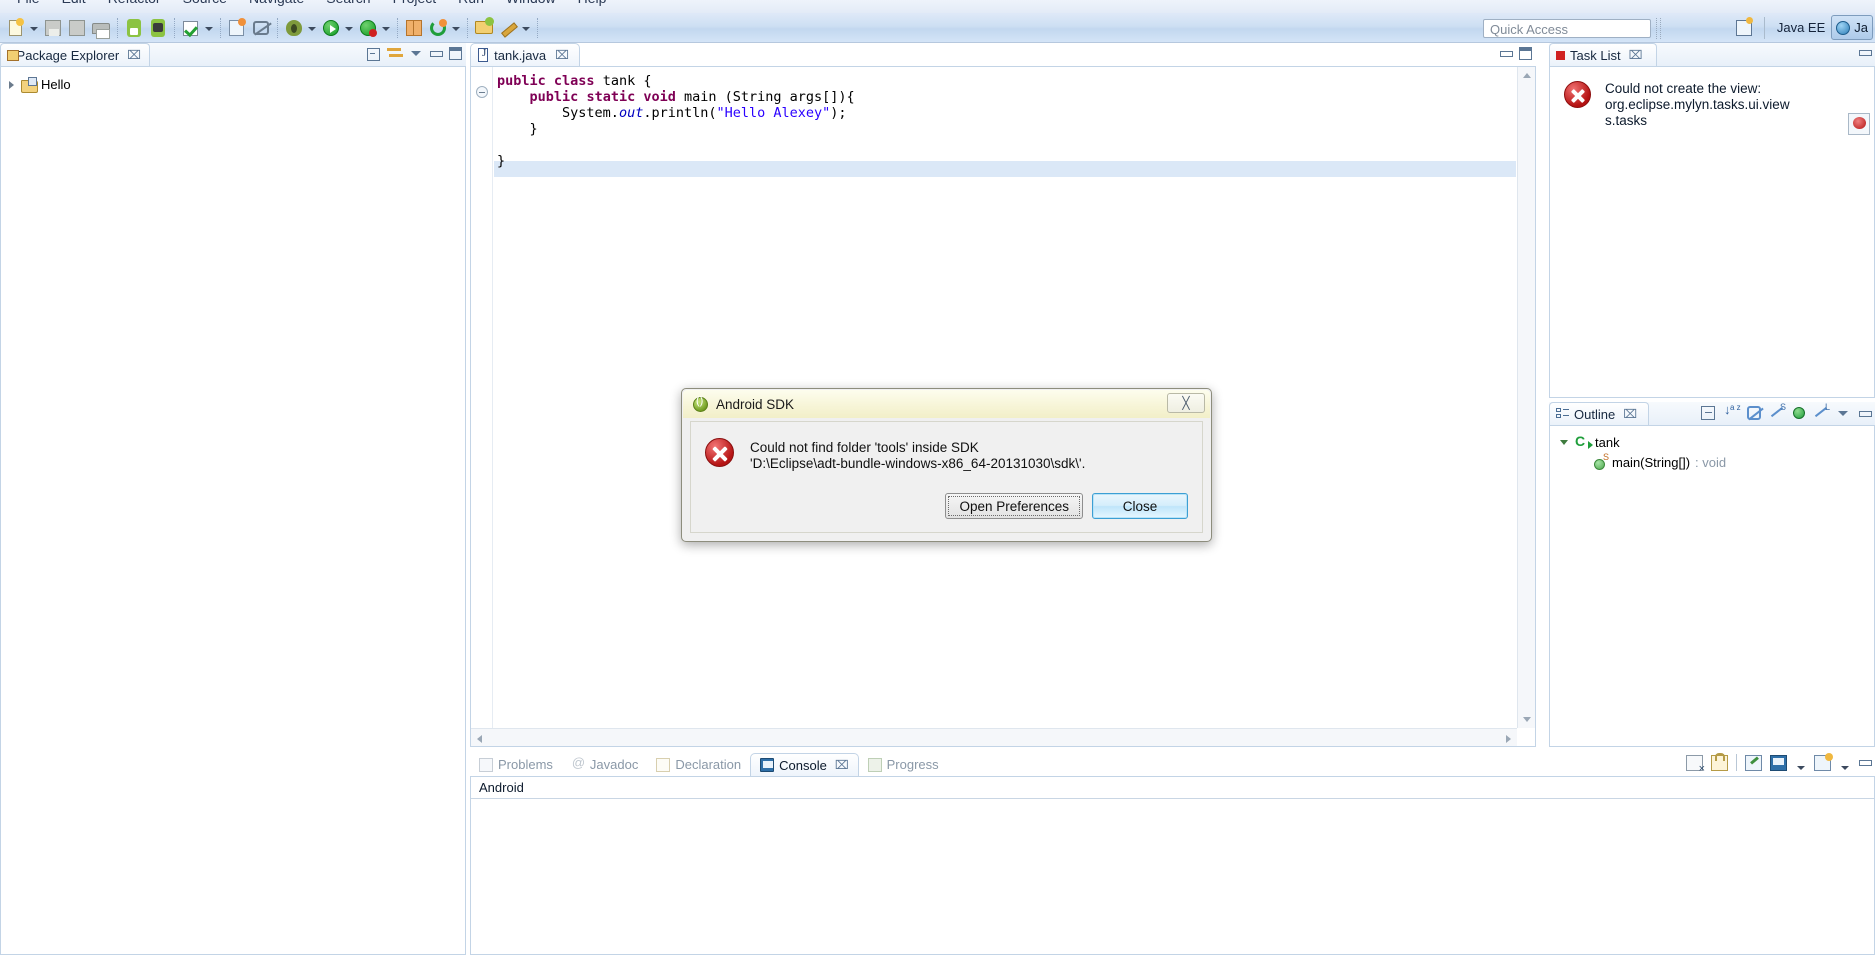 This screenshot has height=955, width=1875. I want to click on dialog-message-line-1: Could not find folder 'tools' inside SDK, so click(864, 447).